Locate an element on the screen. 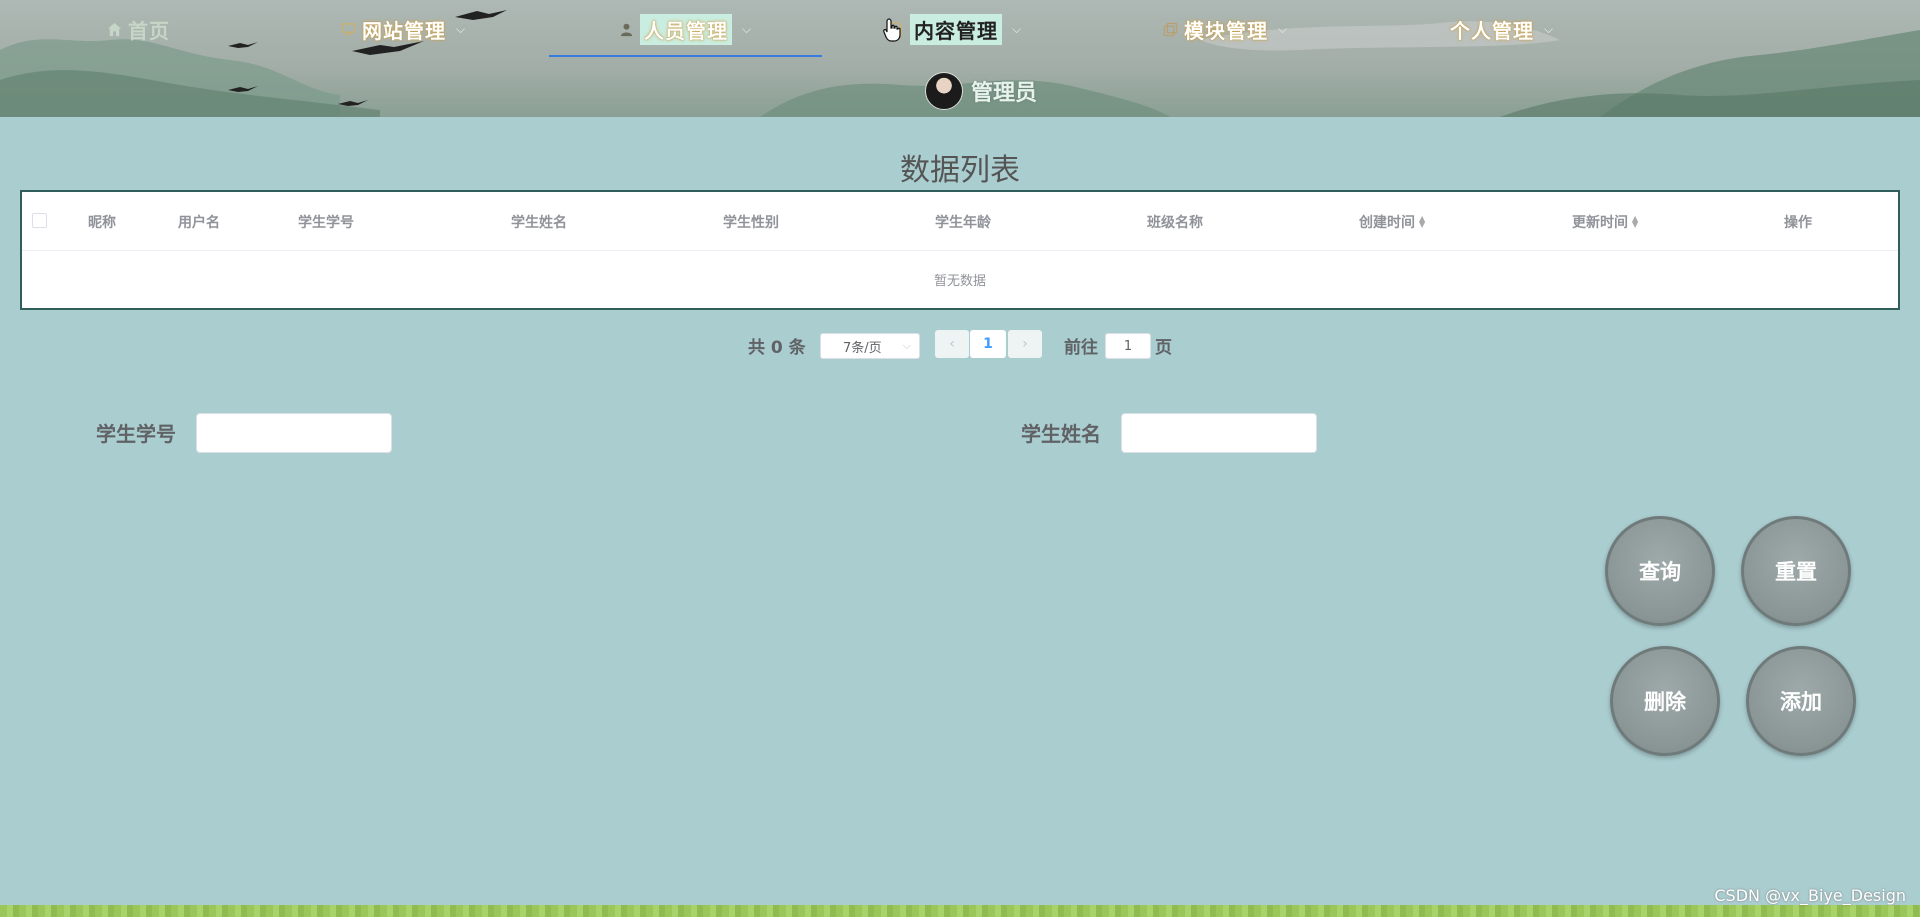 The width and height of the screenshot is (1920, 917). admin-profile: 管理员 is located at coordinates (981, 91).